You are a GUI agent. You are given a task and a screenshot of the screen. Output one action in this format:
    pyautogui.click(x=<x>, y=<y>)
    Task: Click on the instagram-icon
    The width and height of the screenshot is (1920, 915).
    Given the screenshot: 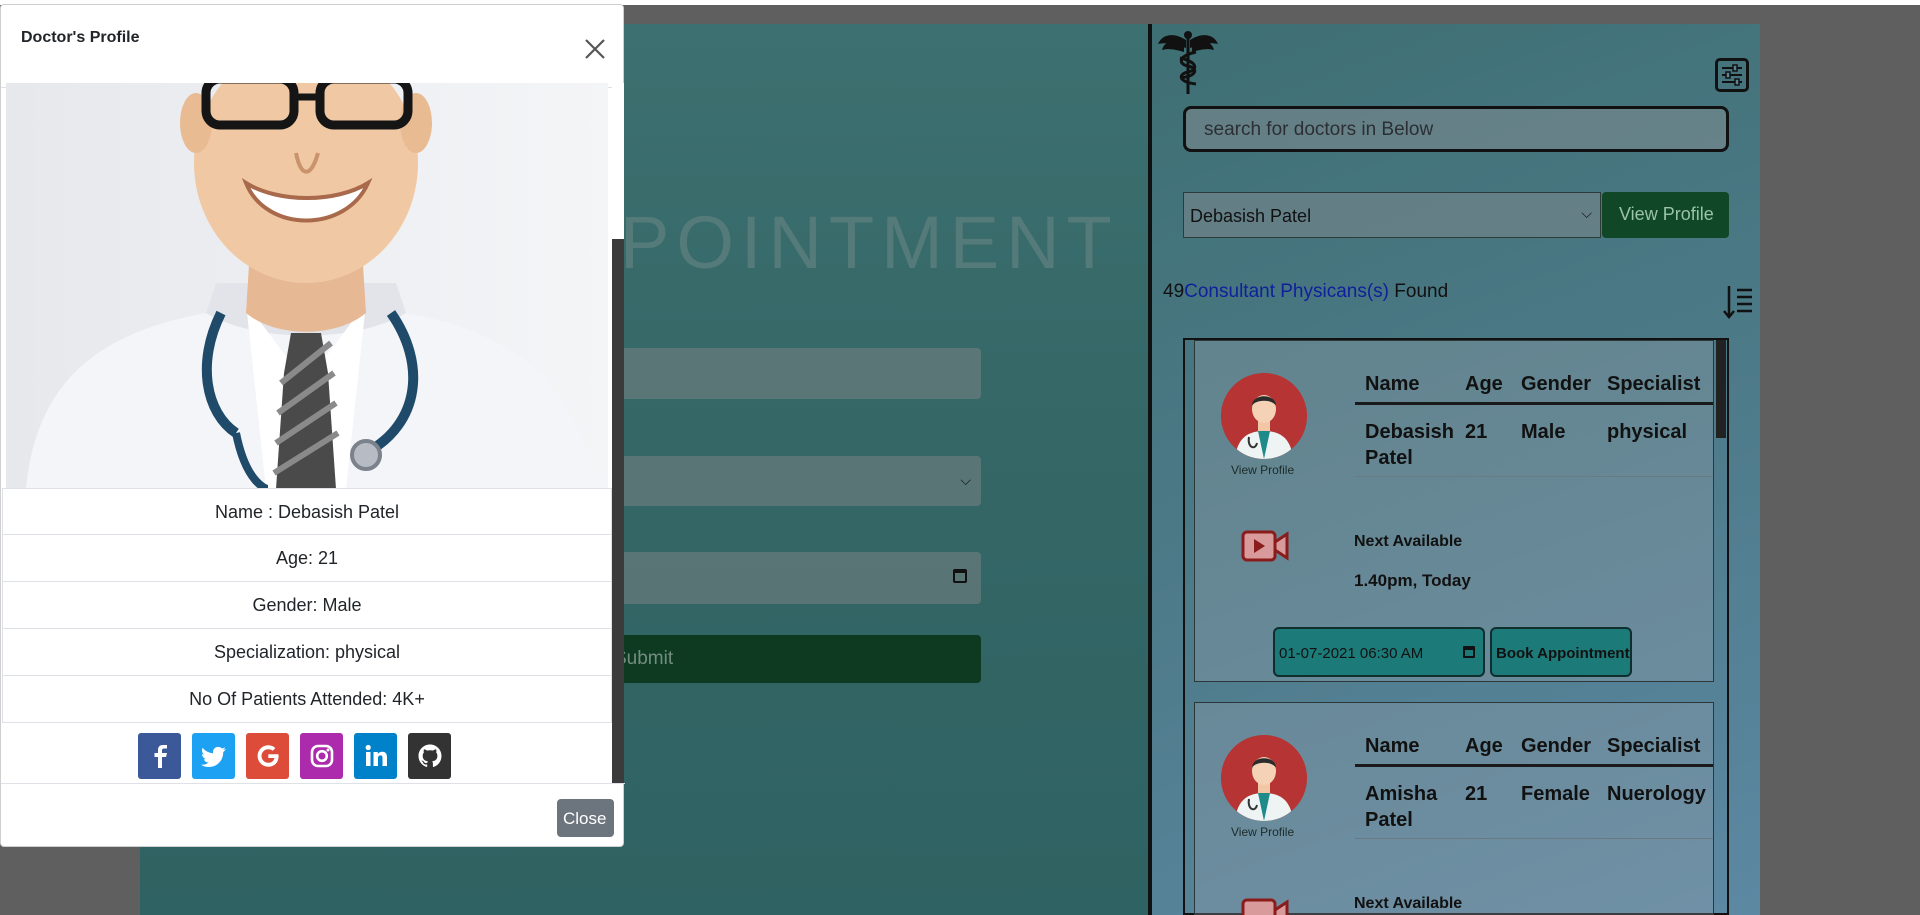 What is the action you would take?
    pyautogui.click(x=321, y=756)
    